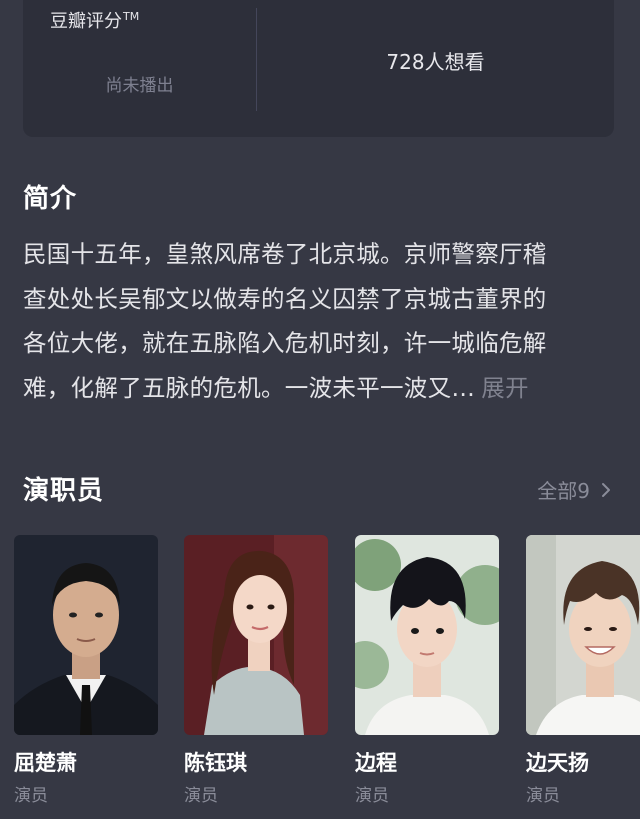 This screenshot has height=819, width=640. Describe the element at coordinates (64, 491) in the screenshot. I see `cast-heading: 演职员` at that location.